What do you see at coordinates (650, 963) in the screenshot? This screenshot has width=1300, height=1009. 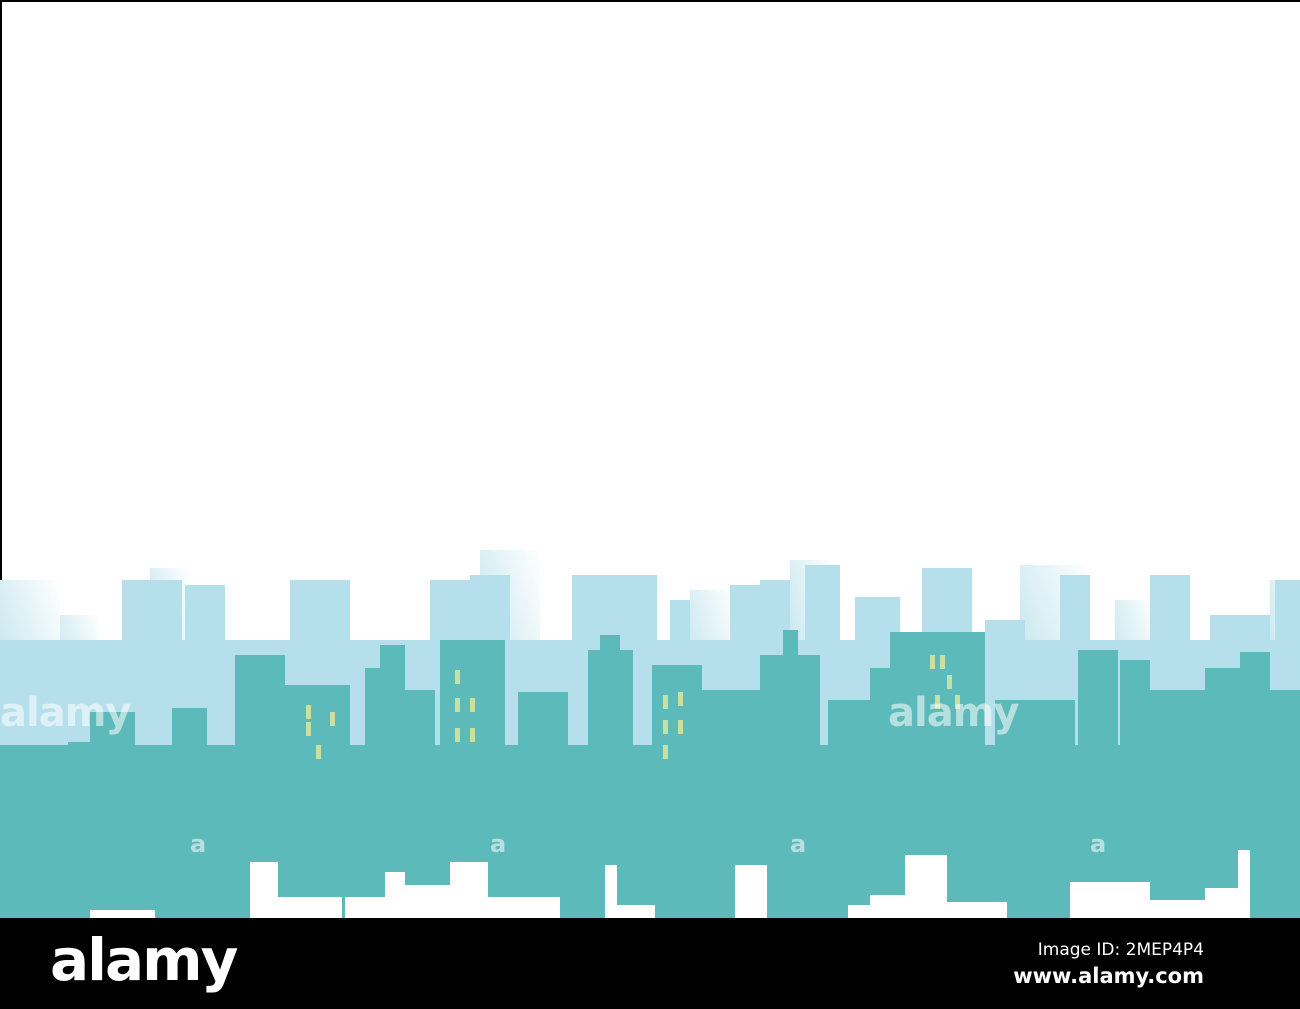 I see `footer-bar: alamy Image ID: 2MEP4P4 www.alamy.com` at bounding box center [650, 963].